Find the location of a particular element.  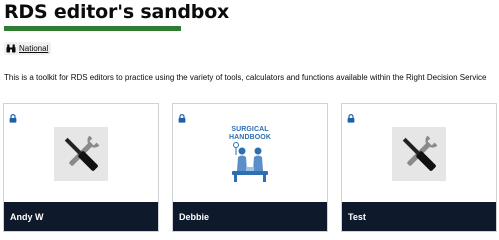

card-title: Debbie is located at coordinates (250, 216).